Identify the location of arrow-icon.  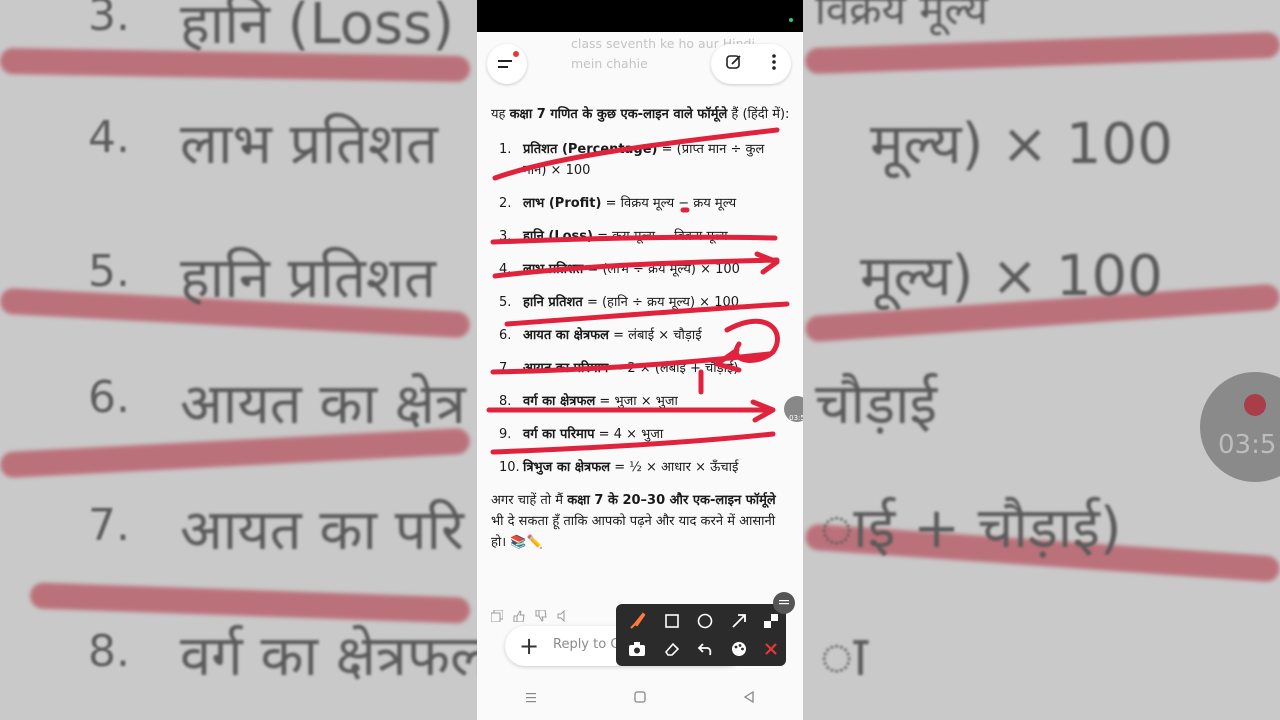
(739, 621).